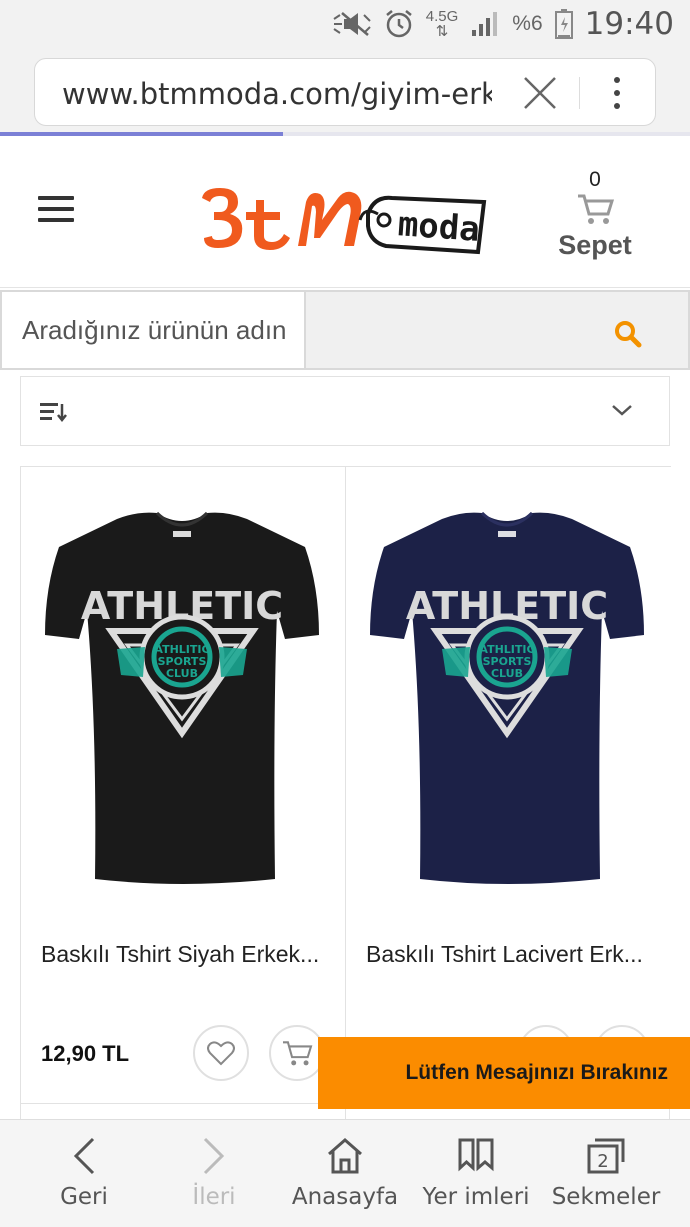 This screenshot has height=1227, width=690. I want to click on search-bar, so click(345, 330).